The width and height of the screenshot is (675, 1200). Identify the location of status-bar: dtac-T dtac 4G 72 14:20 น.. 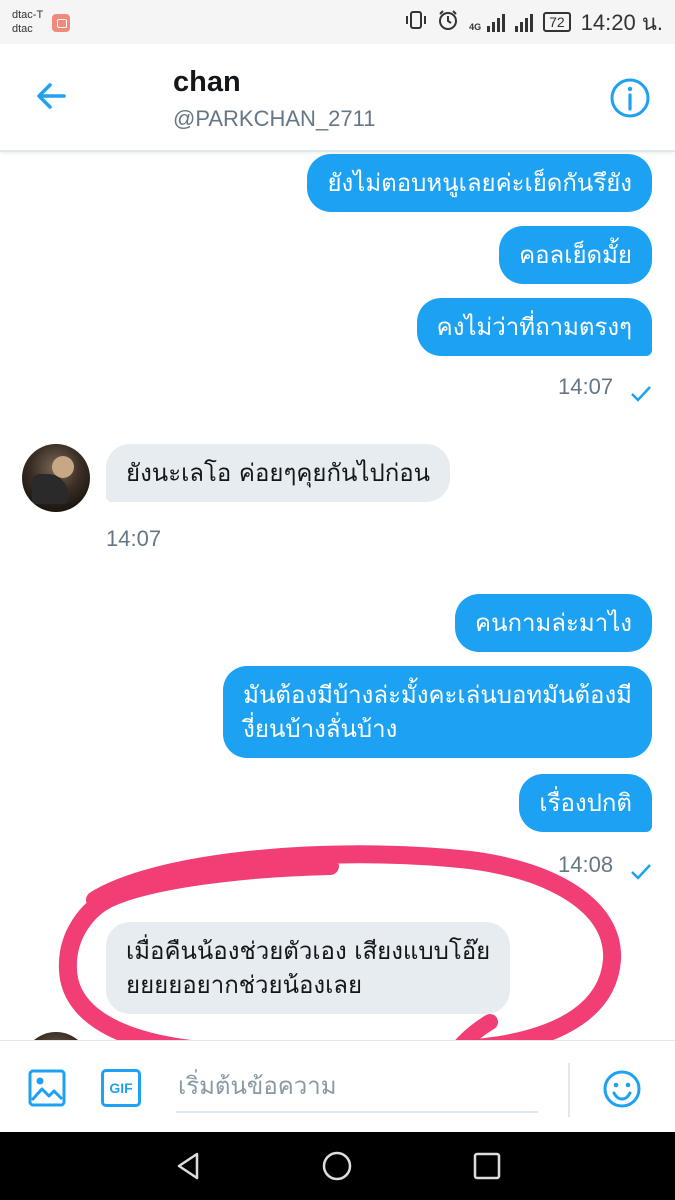
(337, 22).